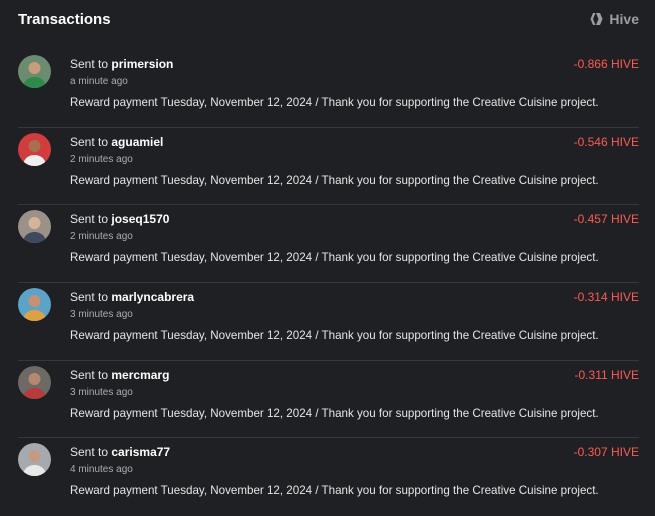  I want to click on transaction-amount: -0.307 HIVE, so click(606, 452).